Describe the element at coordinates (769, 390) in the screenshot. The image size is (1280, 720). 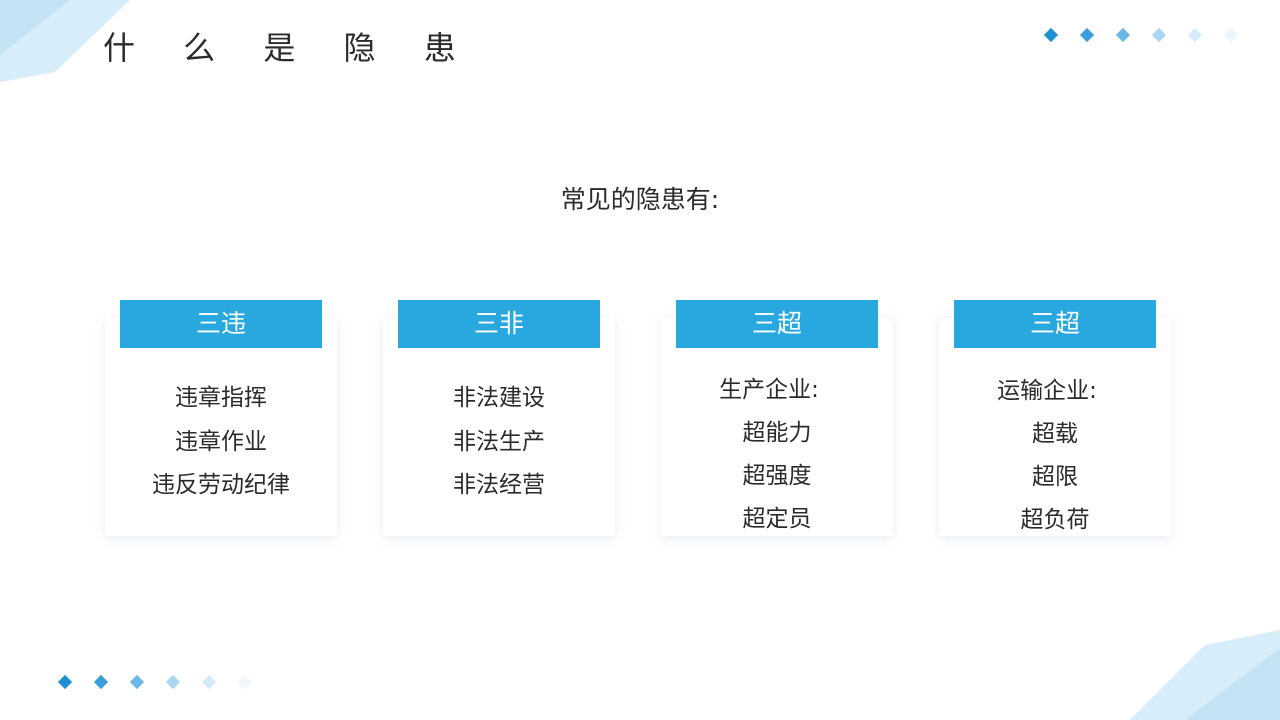
I see `card-line: 生产企业:` at that location.